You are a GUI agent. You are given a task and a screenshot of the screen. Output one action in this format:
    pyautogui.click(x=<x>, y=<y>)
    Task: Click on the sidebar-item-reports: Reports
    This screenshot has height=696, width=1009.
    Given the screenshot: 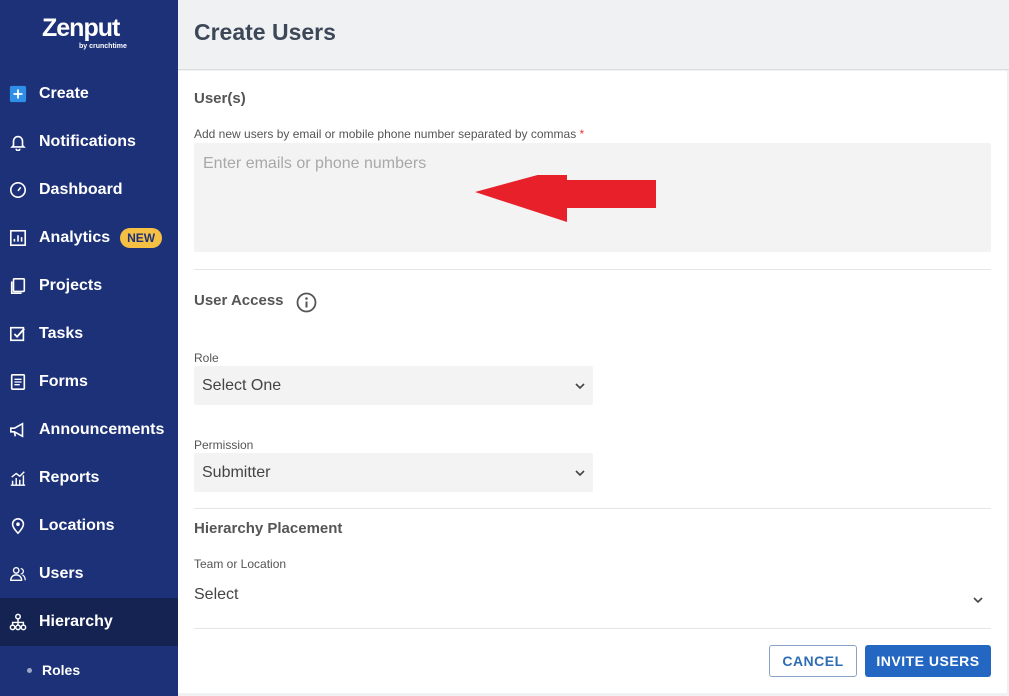 What is the action you would take?
    pyautogui.click(x=89, y=478)
    